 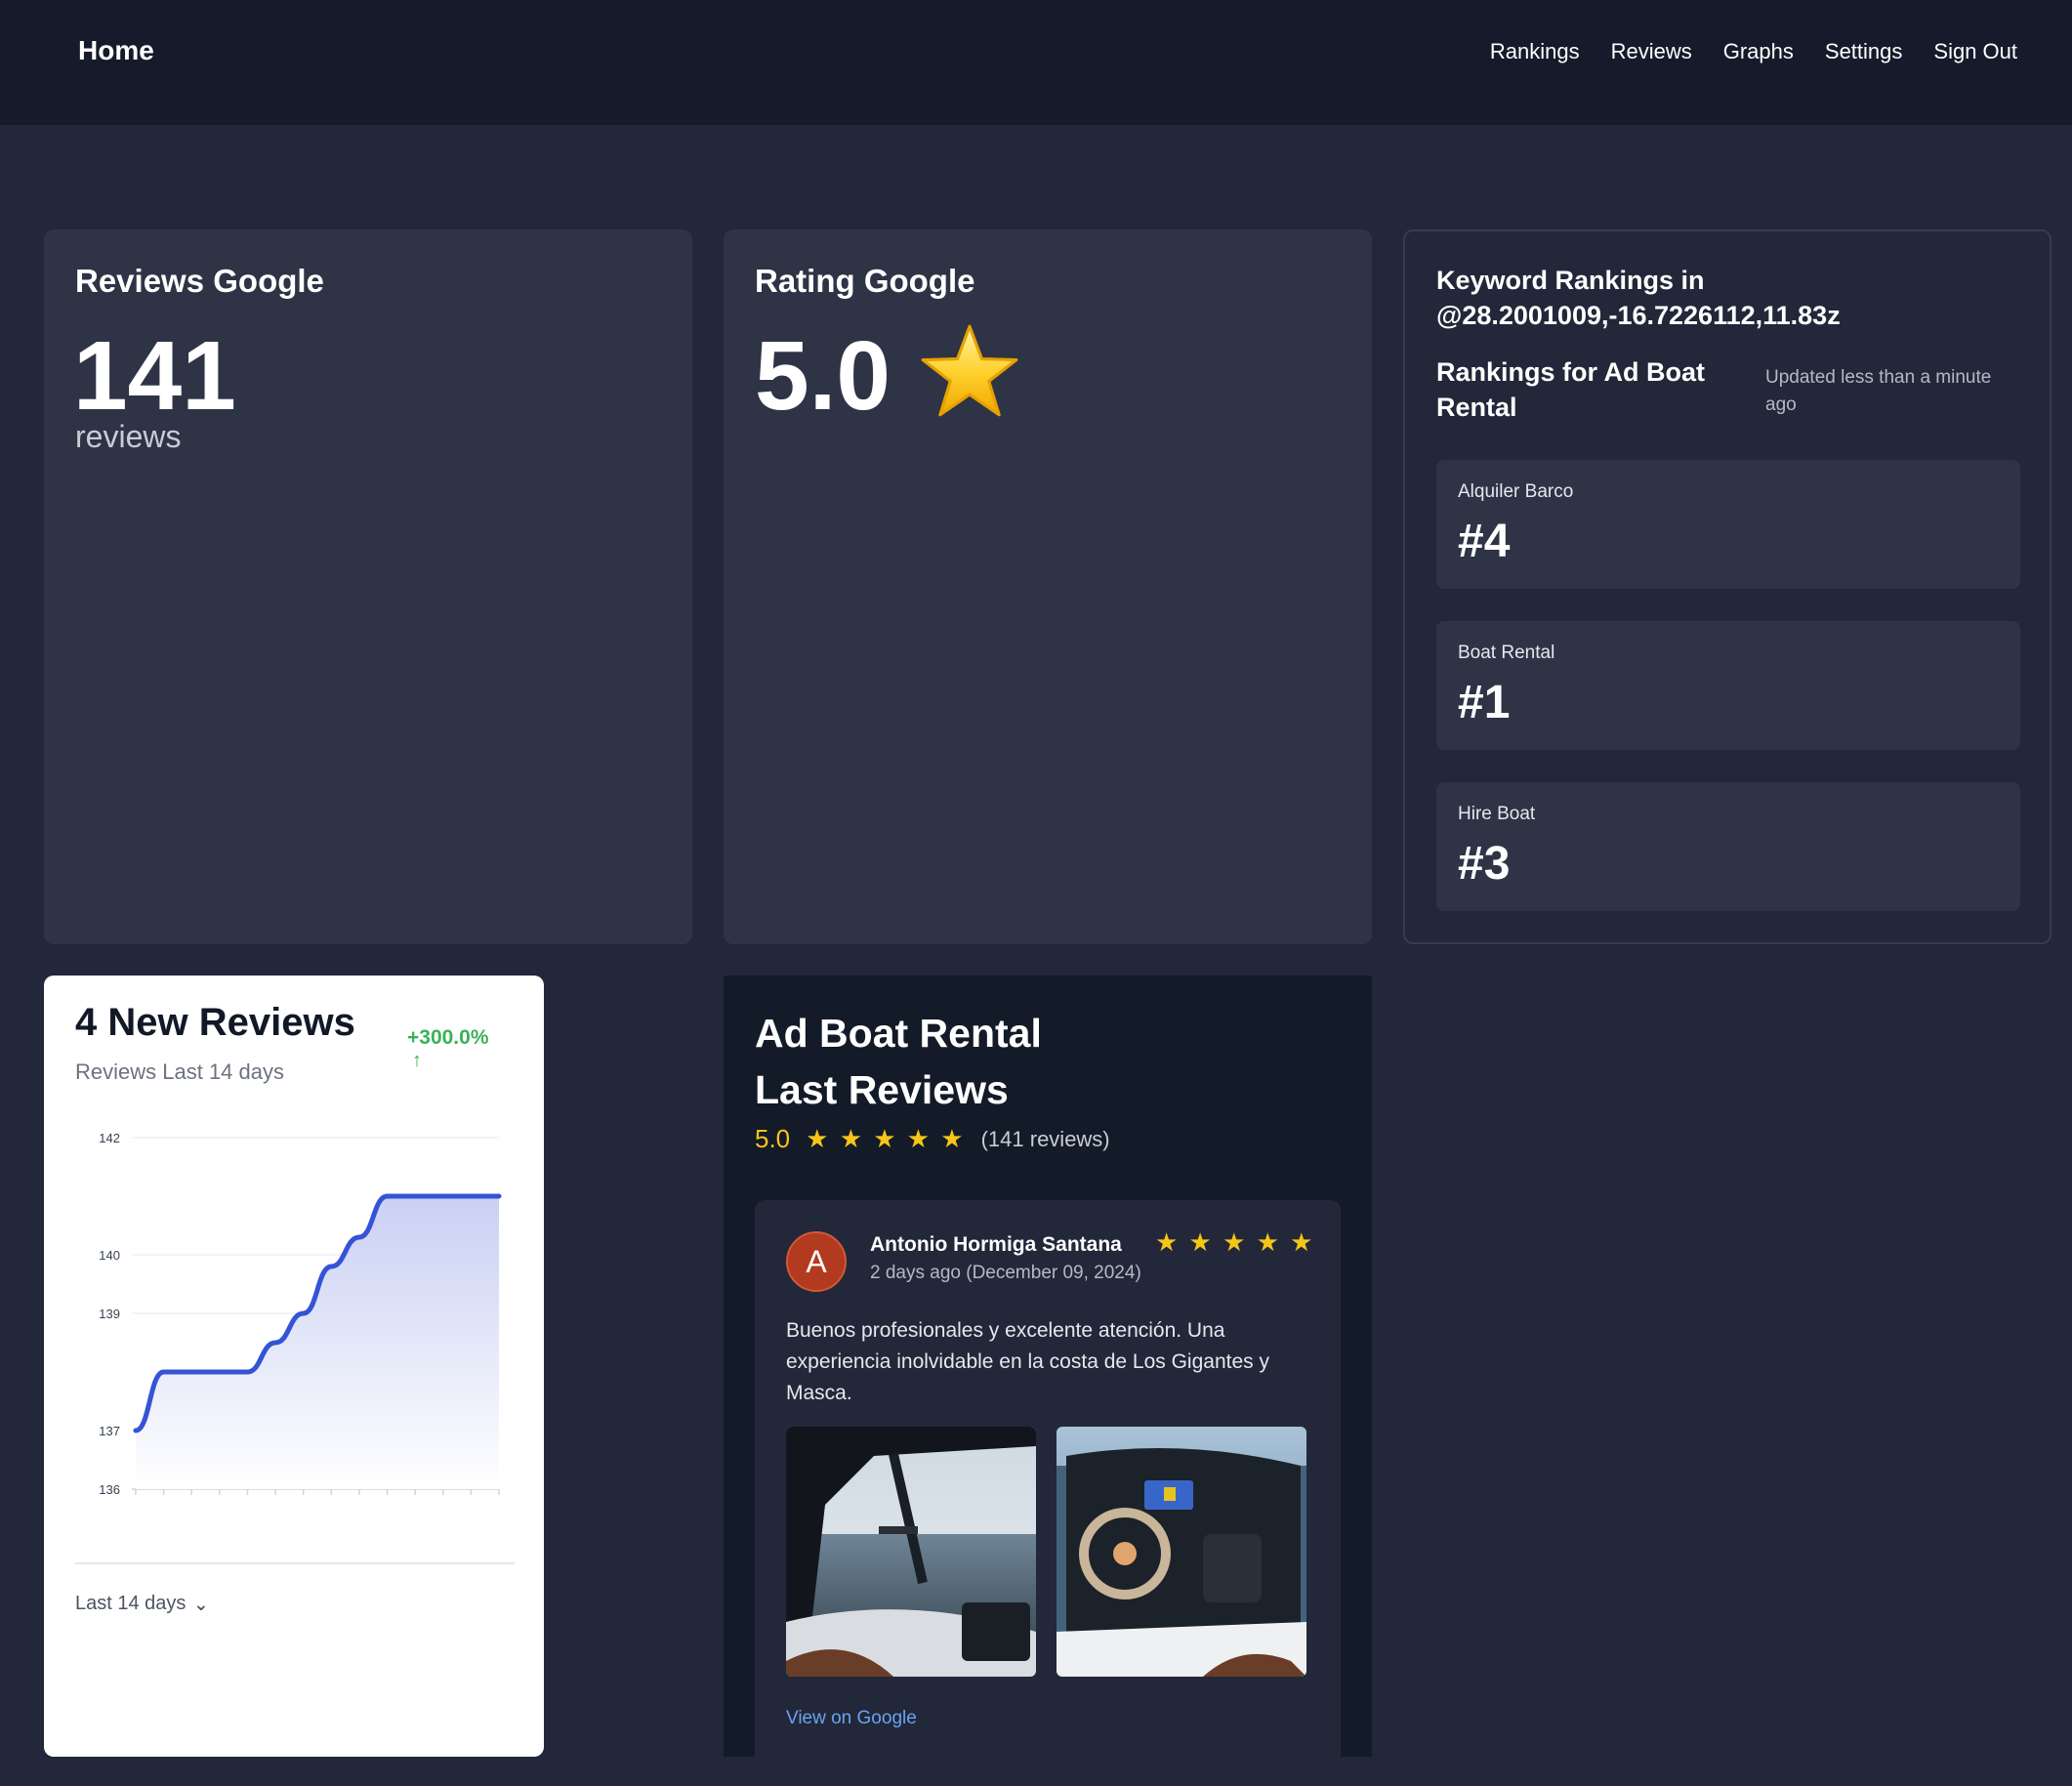 What do you see at coordinates (1728, 524) in the screenshot?
I see `keyword-item: Alquiler Barco #4` at bounding box center [1728, 524].